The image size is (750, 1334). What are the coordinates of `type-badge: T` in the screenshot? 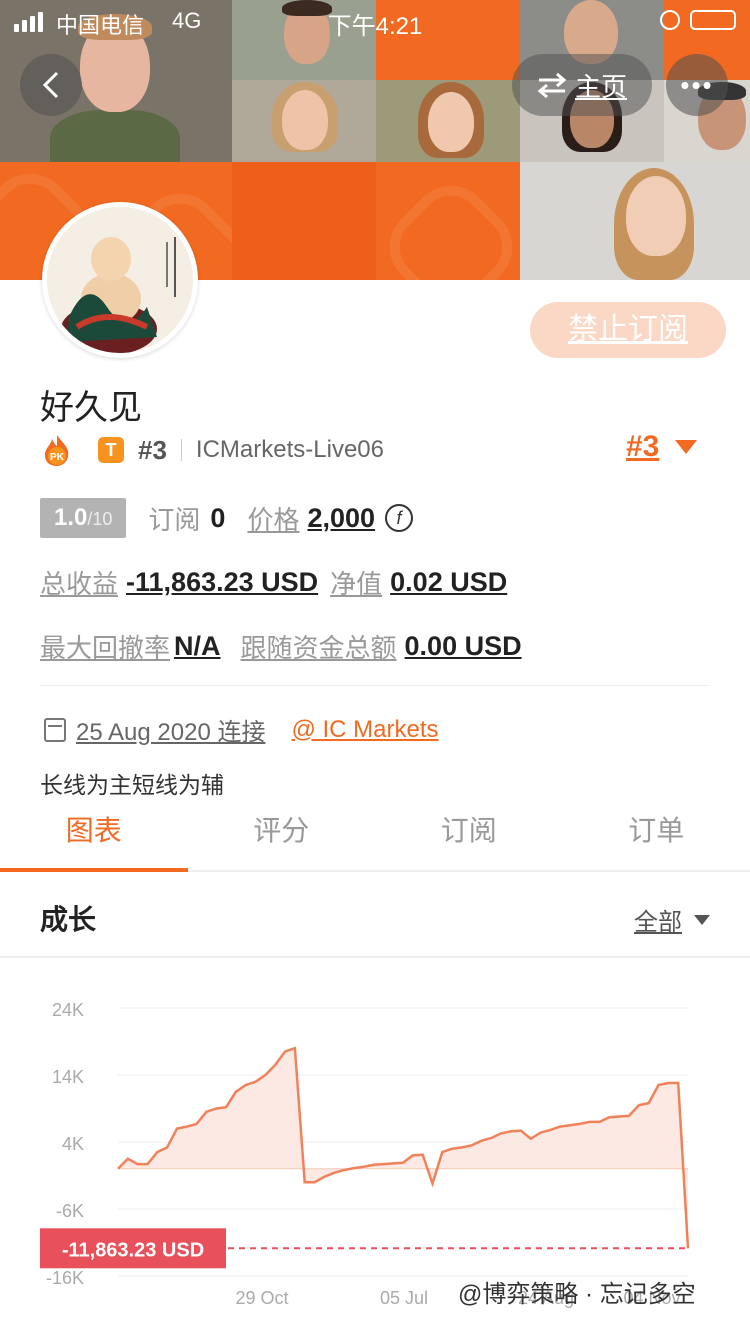 It's located at (111, 450).